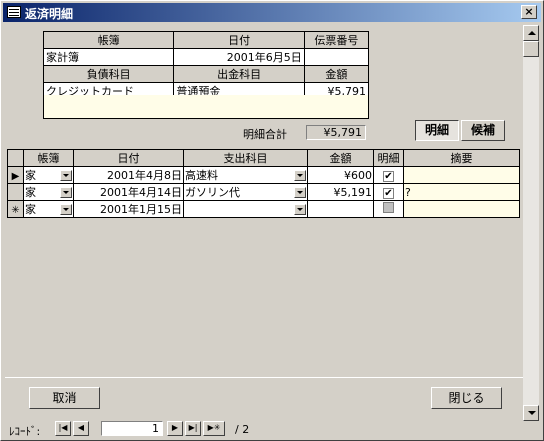 The width and height of the screenshot is (544, 441). I want to click on close-form-button: 閉じる, so click(466, 398).